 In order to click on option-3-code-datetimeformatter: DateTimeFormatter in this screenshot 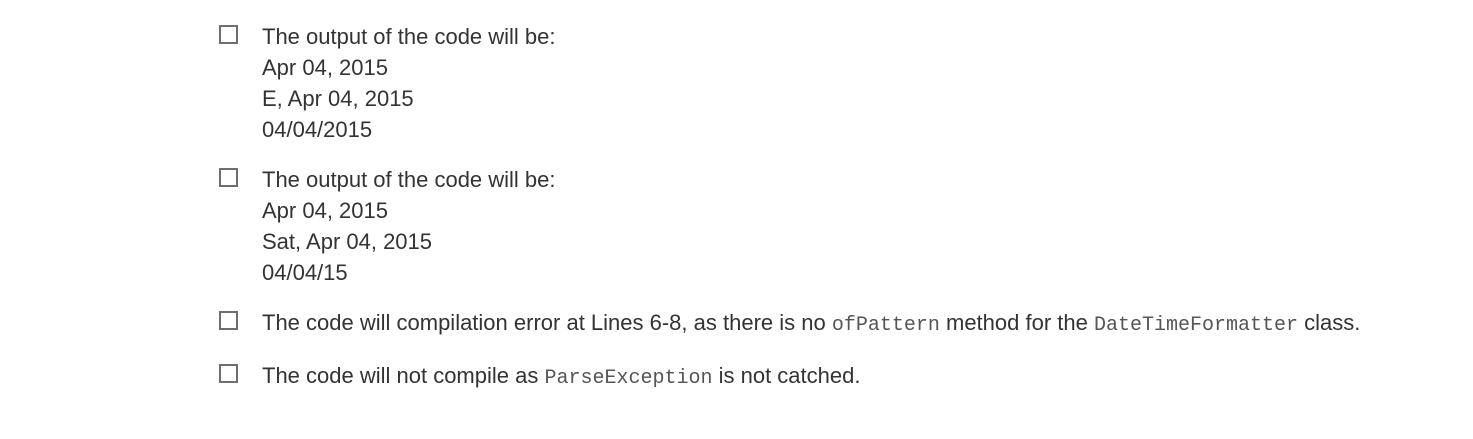, I will do `click(1196, 325)`.